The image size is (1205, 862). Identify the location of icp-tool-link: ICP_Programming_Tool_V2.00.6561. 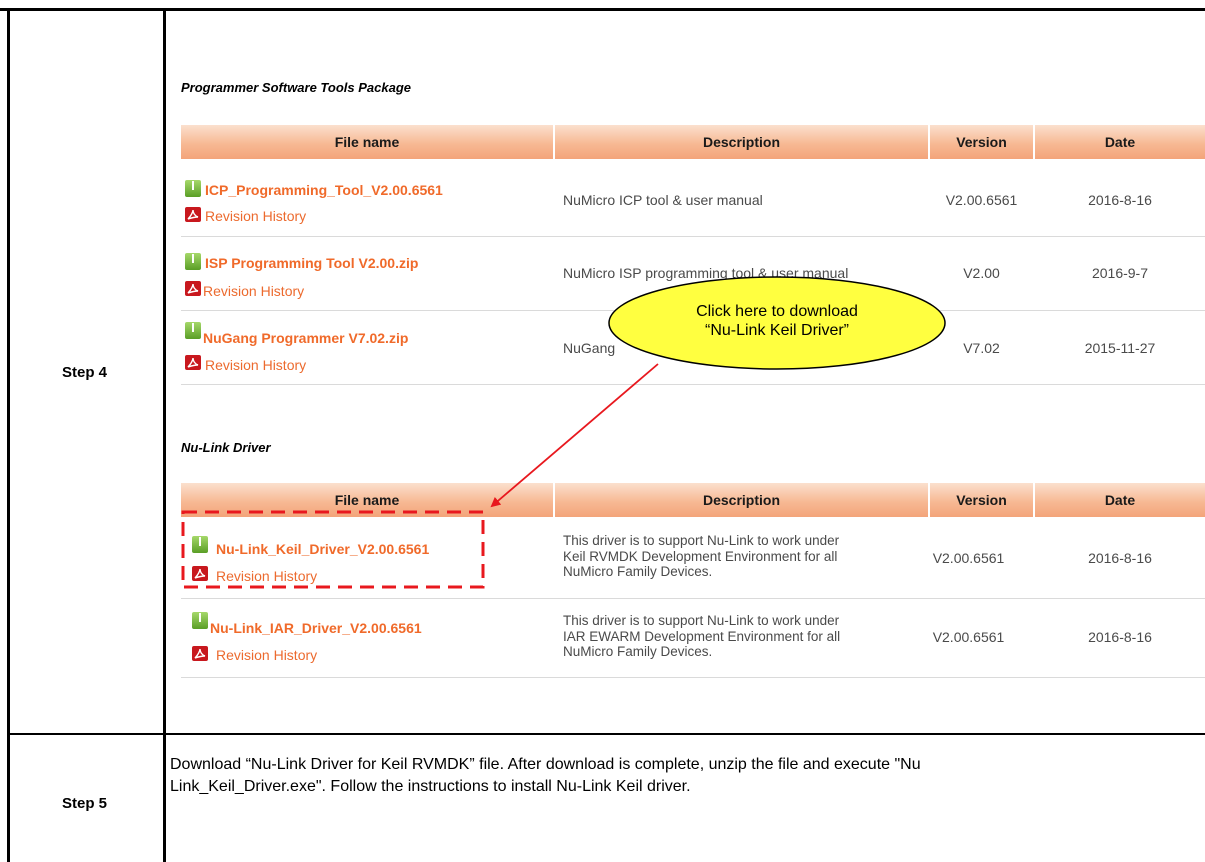
(324, 190).